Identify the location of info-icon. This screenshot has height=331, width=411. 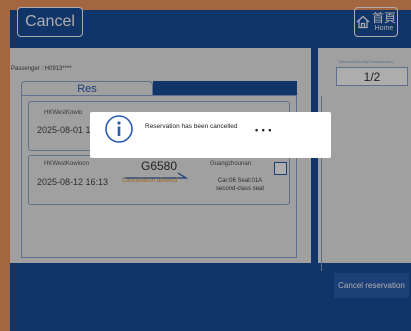
(119, 129).